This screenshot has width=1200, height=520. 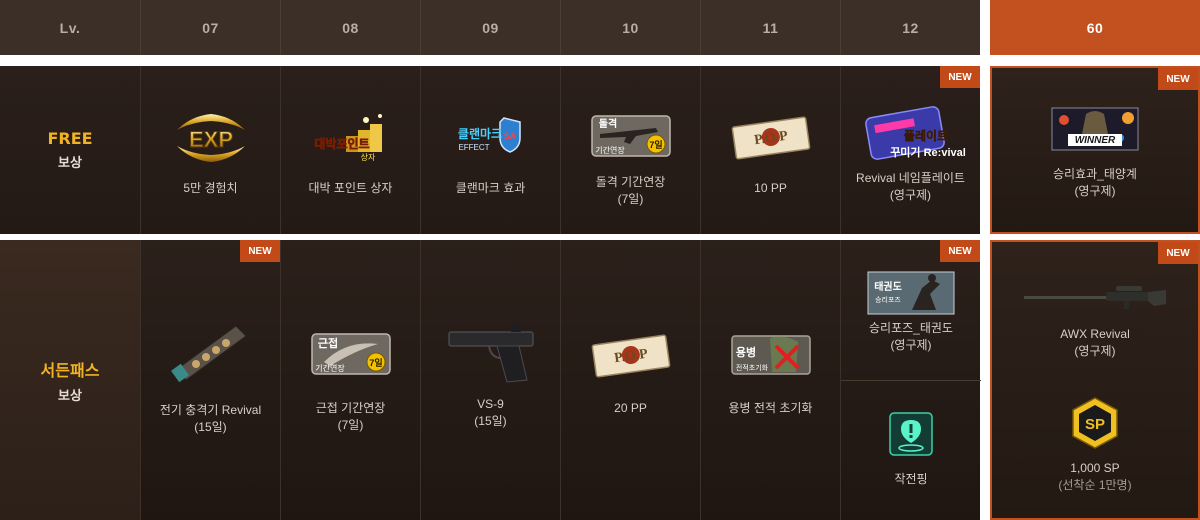 I want to click on level-number: 12, so click(x=910, y=27).